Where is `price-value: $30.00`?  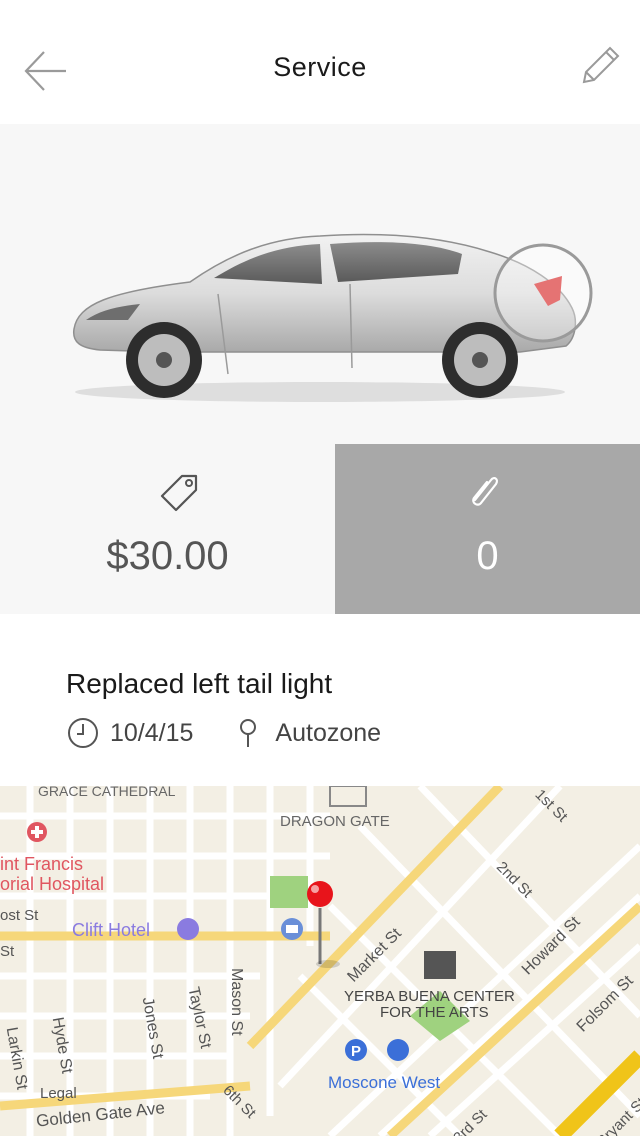
price-value: $30.00 is located at coordinates (167, 556).